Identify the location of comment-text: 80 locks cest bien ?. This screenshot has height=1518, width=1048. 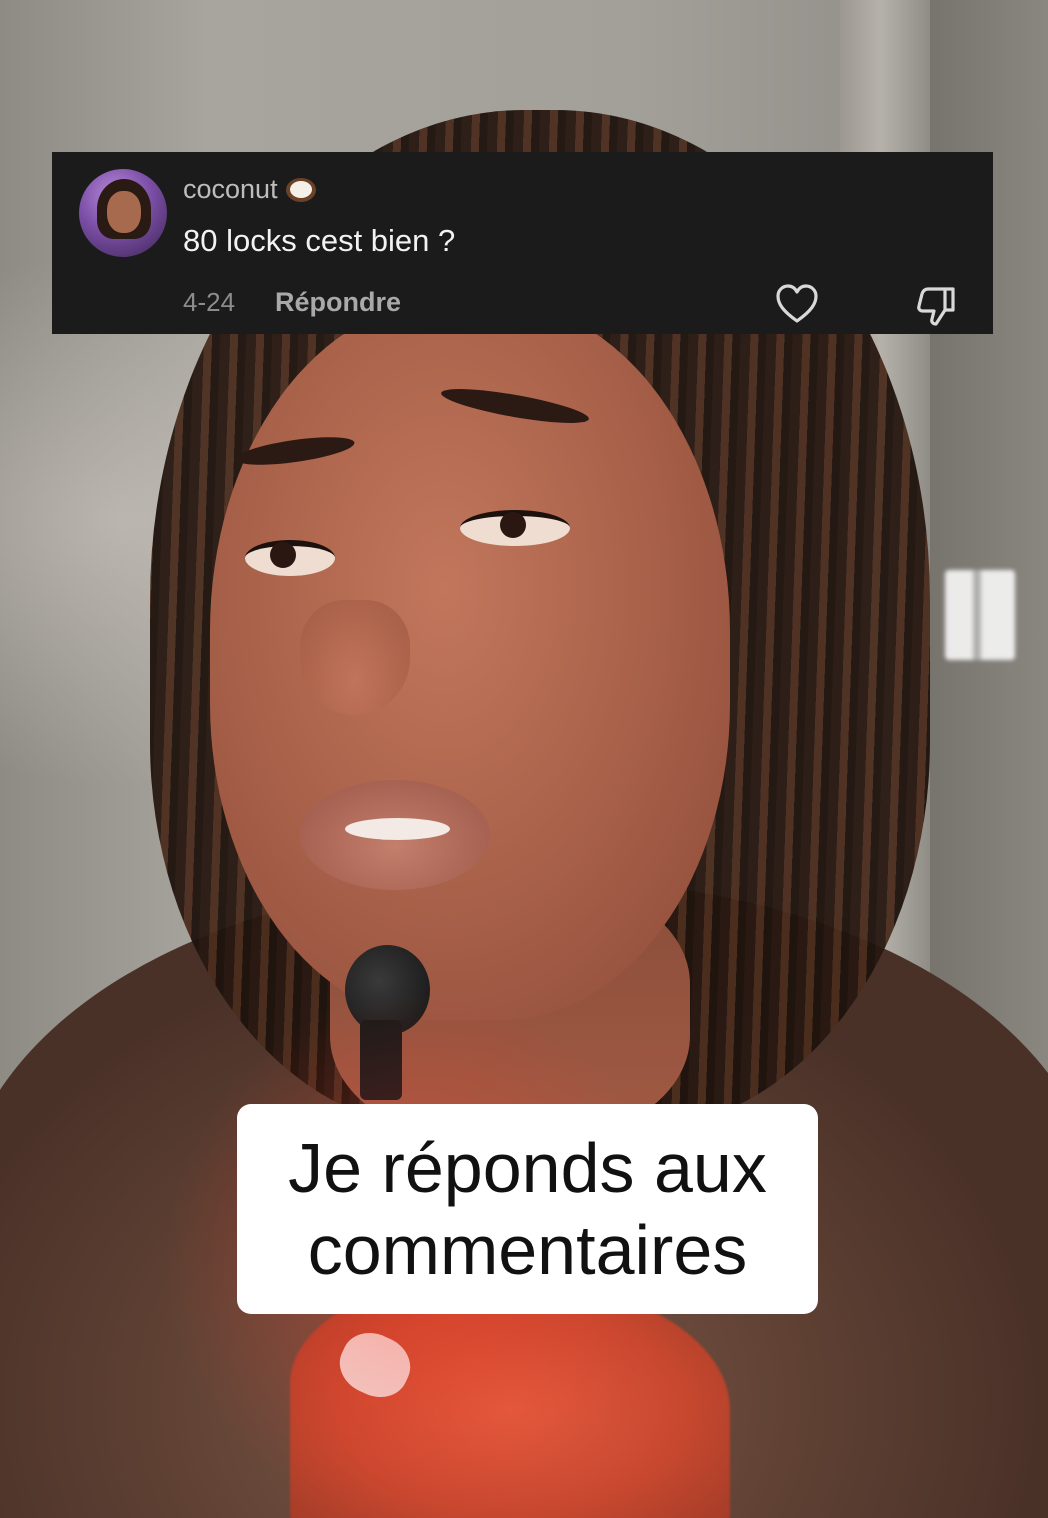
(319, 240).